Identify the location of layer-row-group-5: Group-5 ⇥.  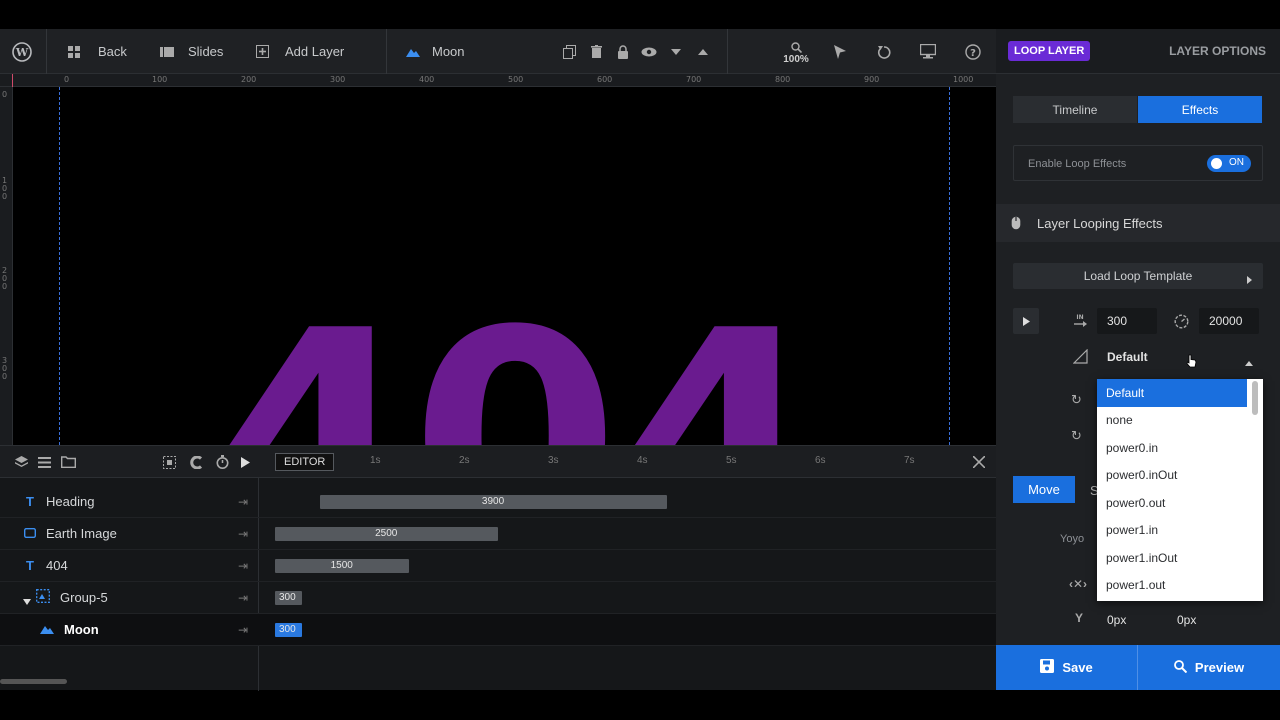
(129, 598).